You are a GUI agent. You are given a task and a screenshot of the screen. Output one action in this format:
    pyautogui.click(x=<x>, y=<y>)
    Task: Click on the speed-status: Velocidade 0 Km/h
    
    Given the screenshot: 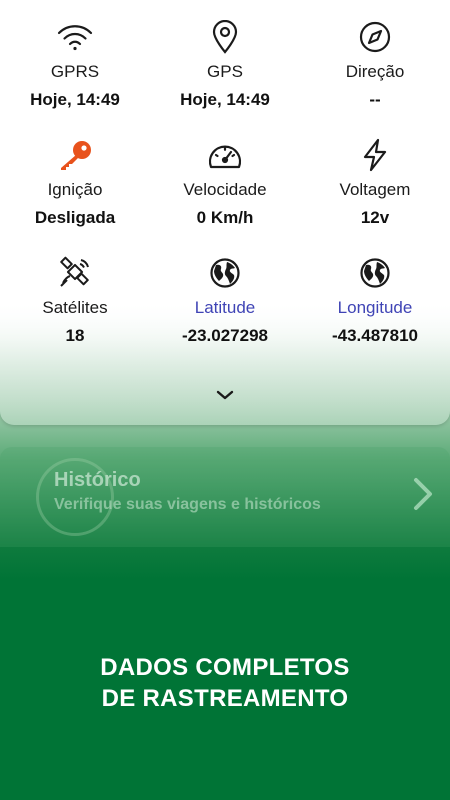 What is the action you would take?
    pyautogui.click(x=225, y=173)
    